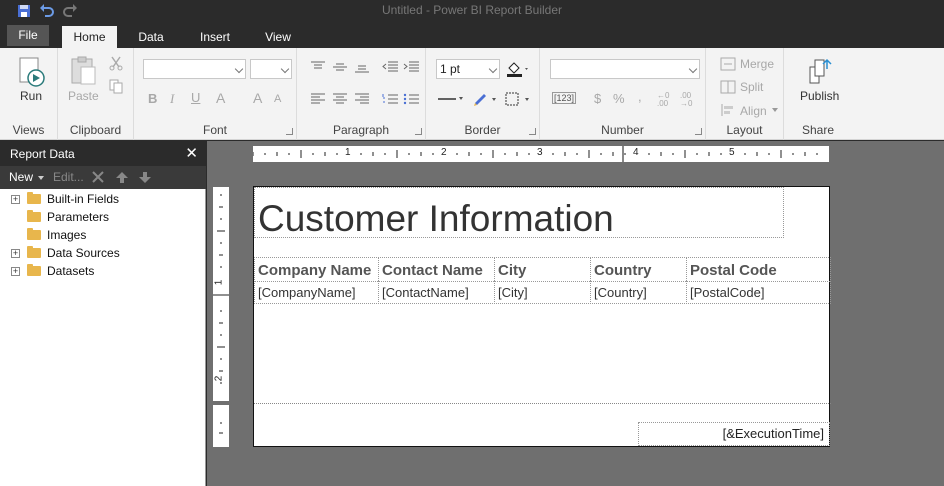 The image size is (944, 486). What do you see at coordinates (289, 131) in the screenshot?
I see `font-dialog-launcher-icon` at bounding box center [289, 131].